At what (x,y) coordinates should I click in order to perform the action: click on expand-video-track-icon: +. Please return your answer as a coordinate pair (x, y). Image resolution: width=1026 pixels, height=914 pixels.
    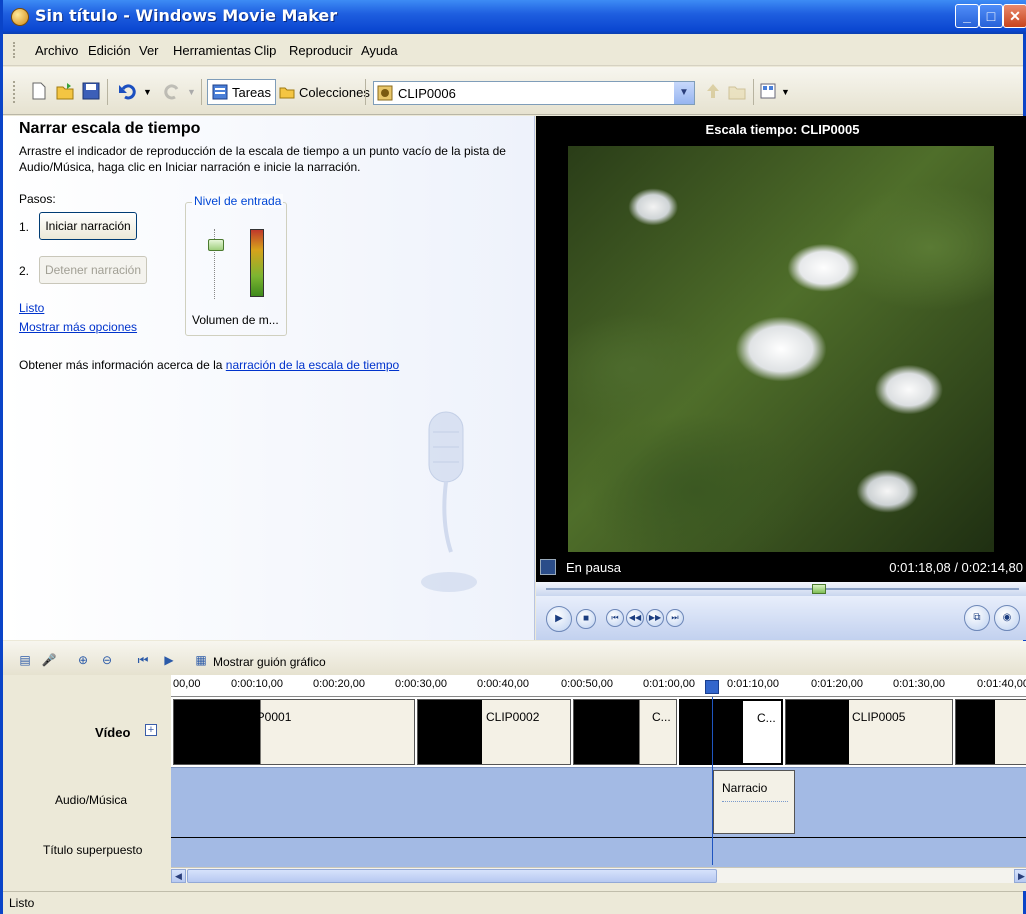
    Looking at the image, I should click on (151, 730).